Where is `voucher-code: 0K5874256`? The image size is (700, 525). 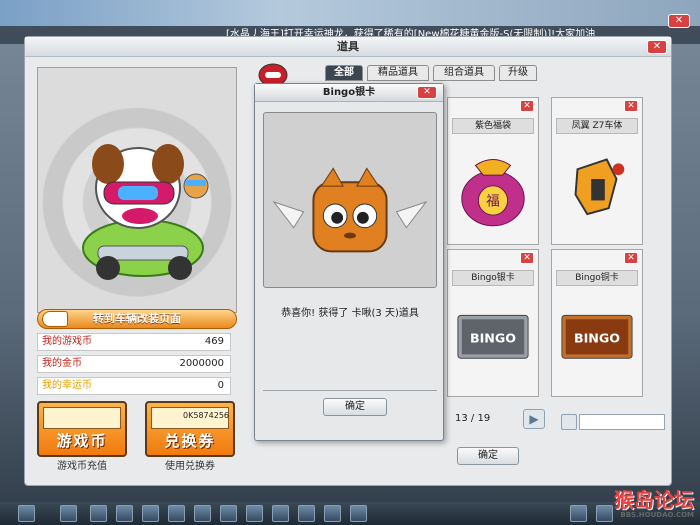 voucher-code: 0K5874256 is located at coordinates (206, 415).